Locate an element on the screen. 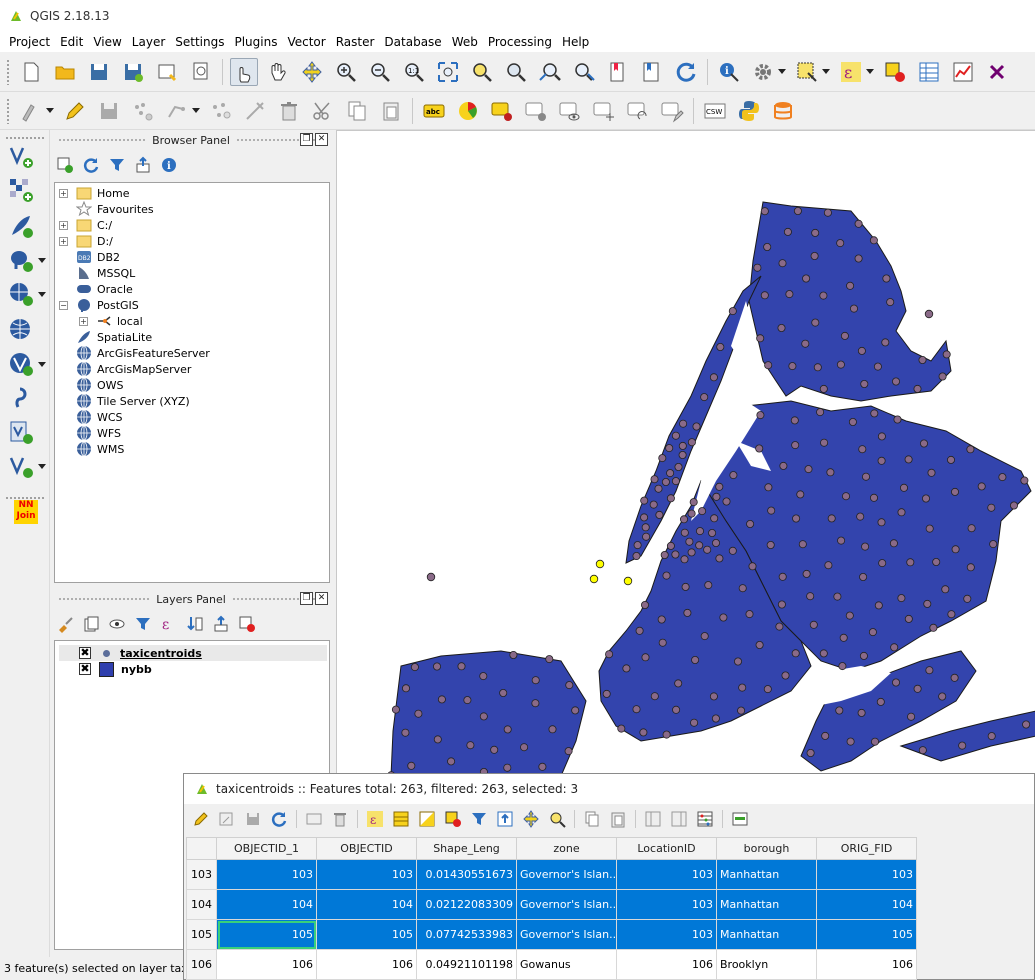  toolbar-grip is located at coordinates (25, 138).